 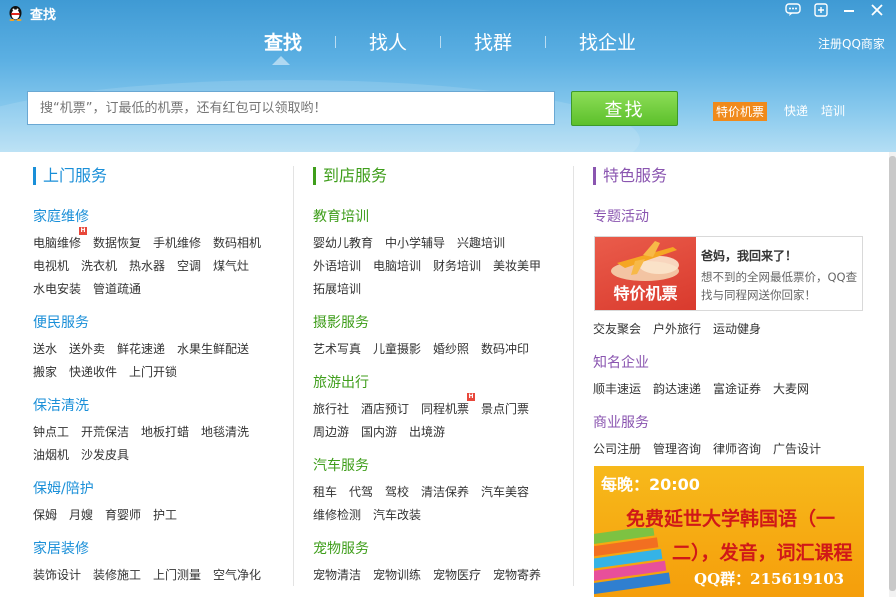 What do you see at coordinates (105, 431) in the screenshot?
I see `service-link: 开荒保洁` at bounding box center [105, 431].